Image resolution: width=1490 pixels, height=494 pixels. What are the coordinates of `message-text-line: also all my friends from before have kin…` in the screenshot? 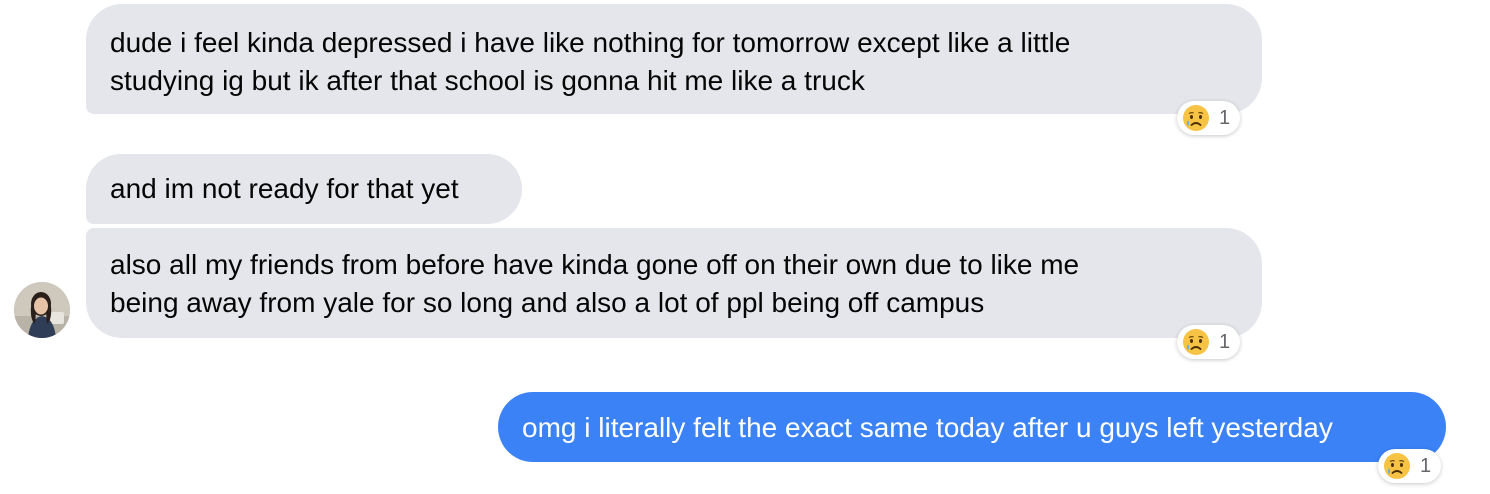 It's located at (595, 264).